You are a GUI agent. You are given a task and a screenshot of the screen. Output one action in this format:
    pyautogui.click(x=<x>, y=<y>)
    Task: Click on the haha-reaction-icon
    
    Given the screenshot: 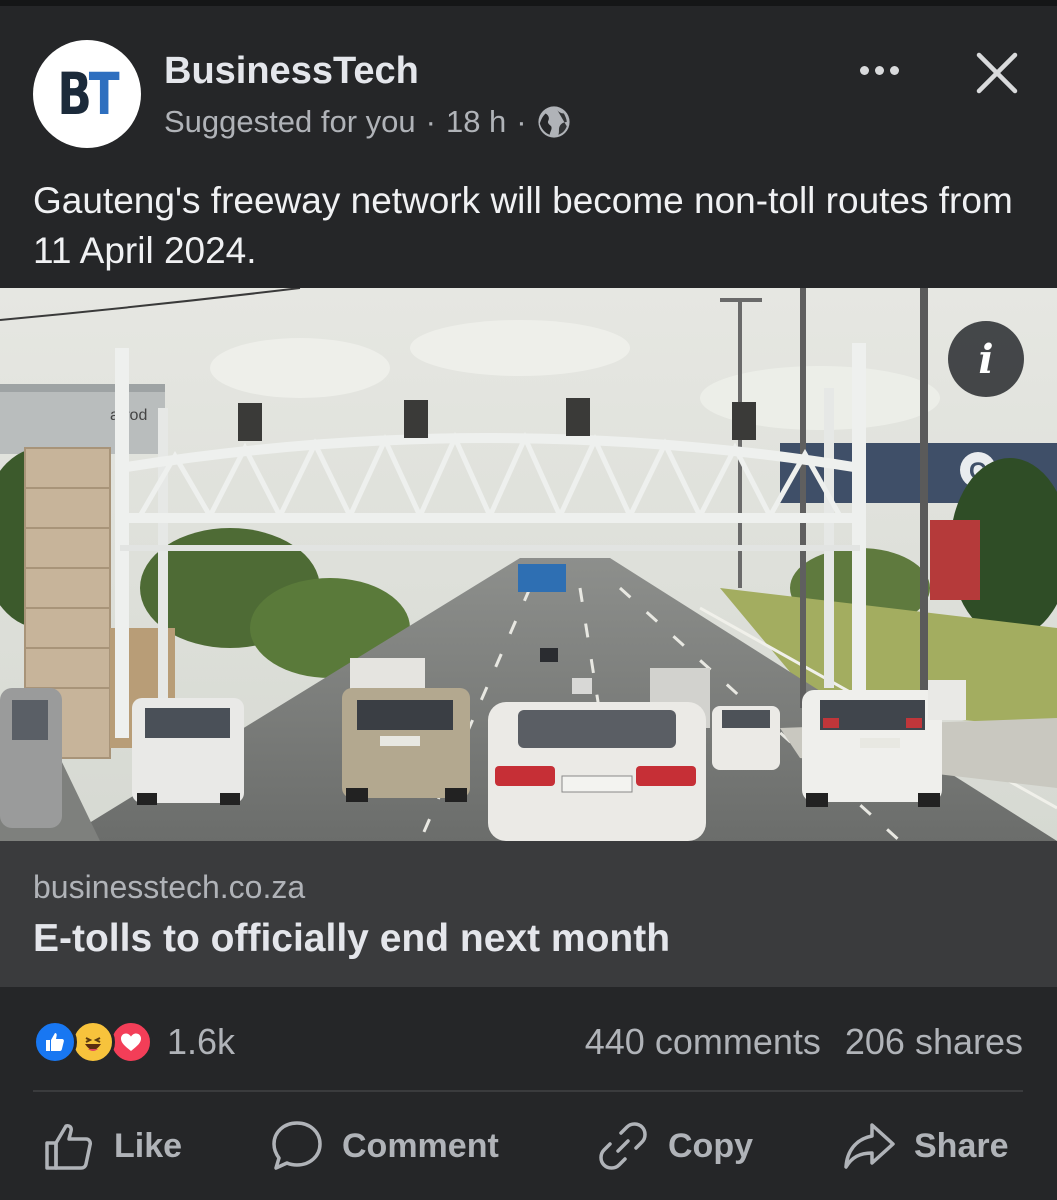 What is the action you would take?
    pyautogui.click(x=93, y=1042)
    